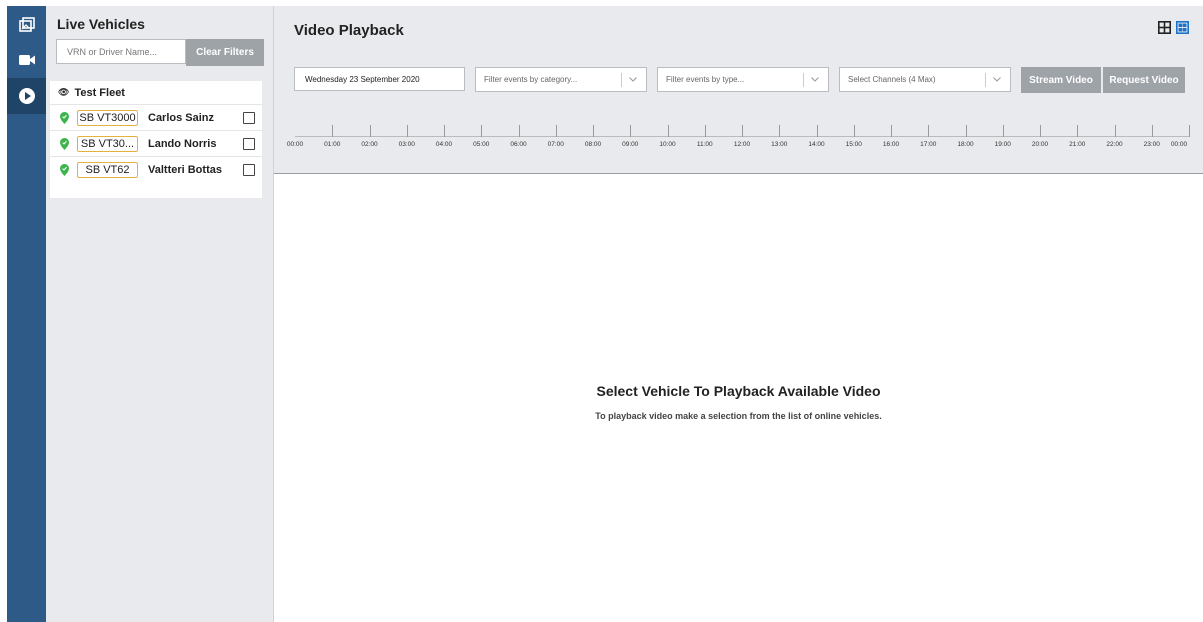  What do you see at coordinates (928, 144) in the screenshot?
I see `timeline-hour-label: 17:00` at bounding box center [928, 144].